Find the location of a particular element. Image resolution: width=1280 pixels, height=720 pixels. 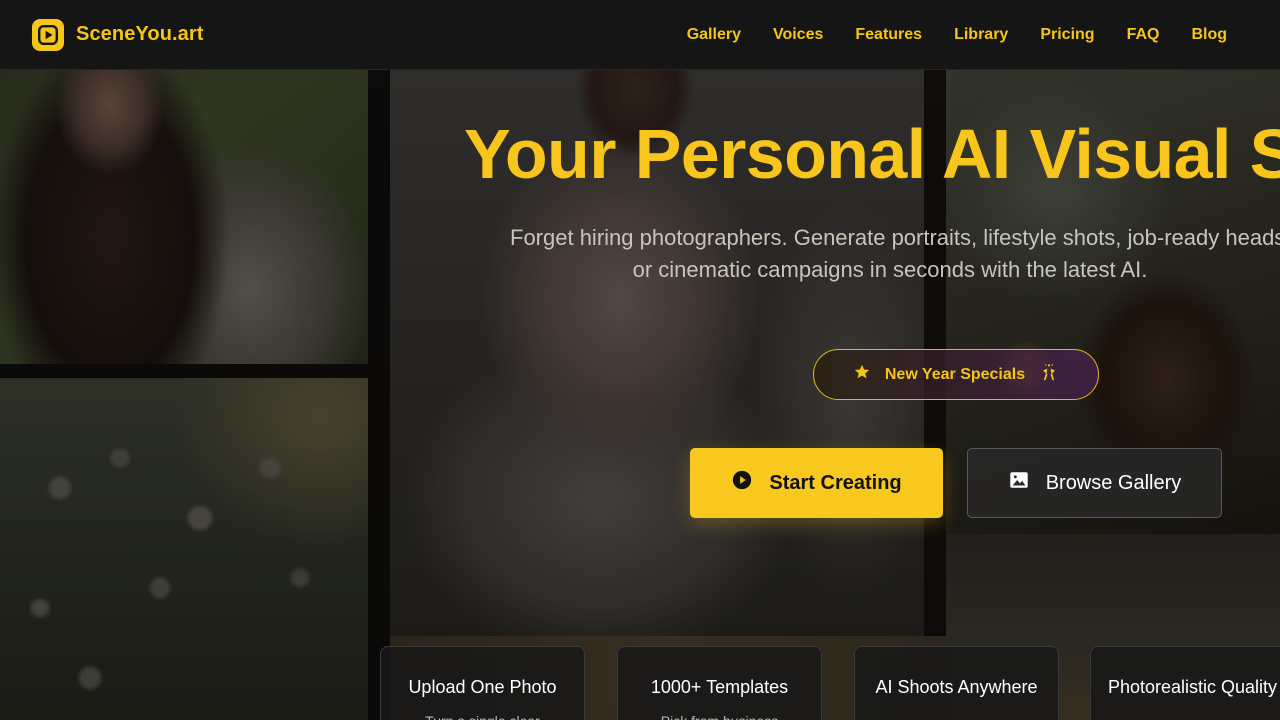

nav-voices: Voices is located at coordinates (798, 35).